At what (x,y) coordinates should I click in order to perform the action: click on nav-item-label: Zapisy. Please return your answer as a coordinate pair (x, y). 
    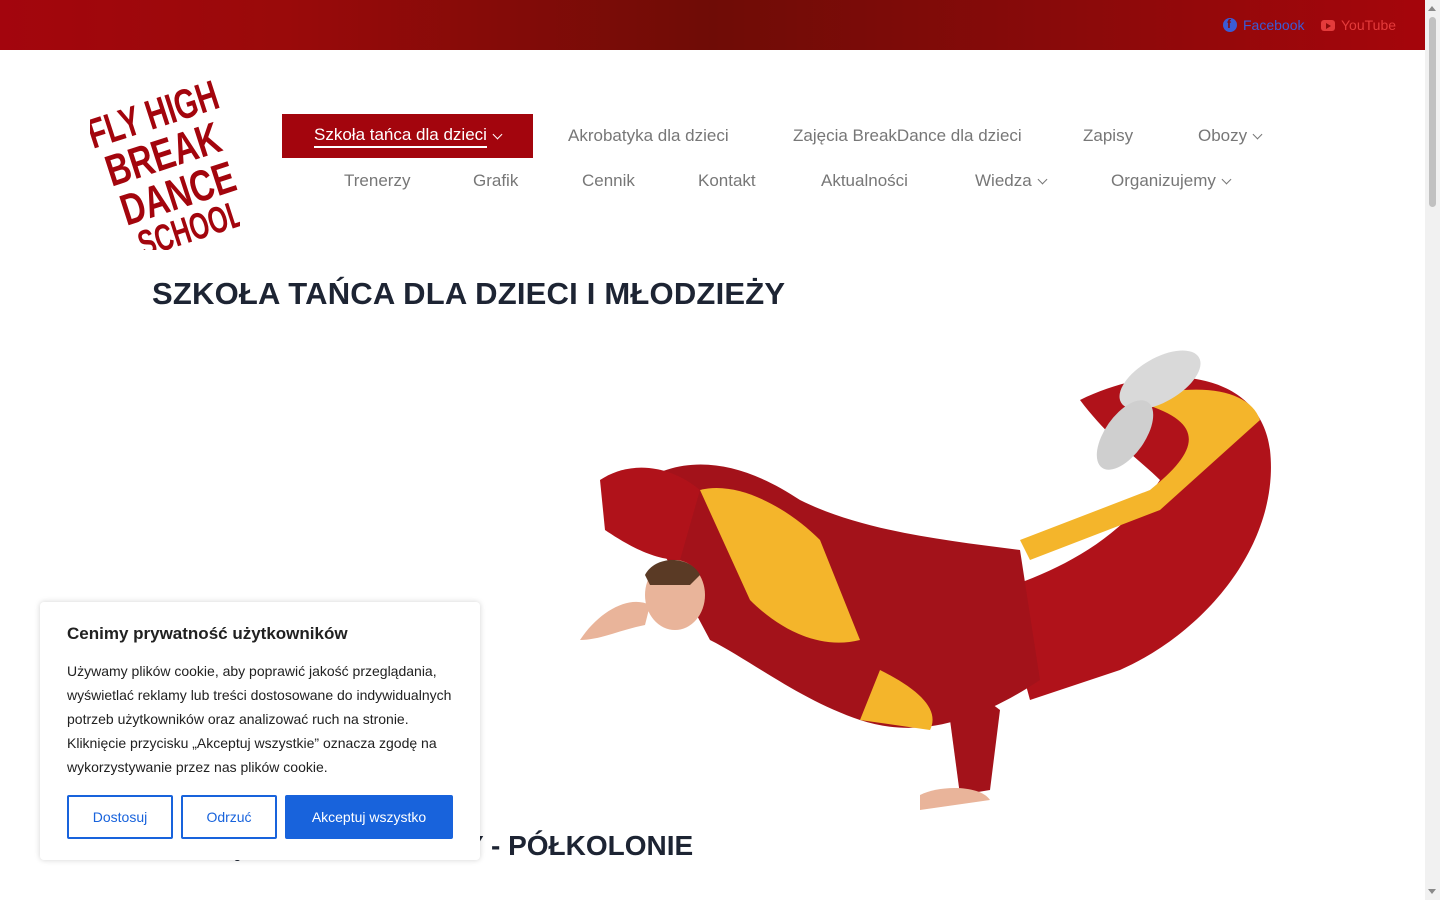
    Looking at the image, I should click on (1108, 135).